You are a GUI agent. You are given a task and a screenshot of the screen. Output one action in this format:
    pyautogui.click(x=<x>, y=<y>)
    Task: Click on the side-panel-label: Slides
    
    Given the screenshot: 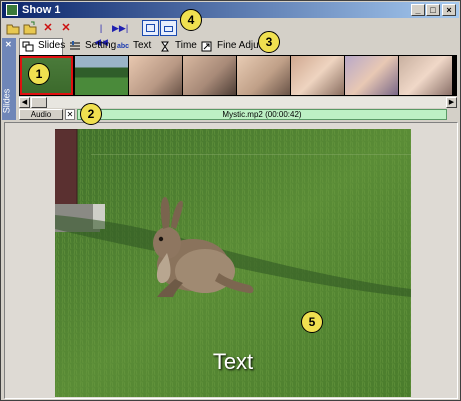 What is the action you would take?
    pyautogui.click(x=6, y=101)
    